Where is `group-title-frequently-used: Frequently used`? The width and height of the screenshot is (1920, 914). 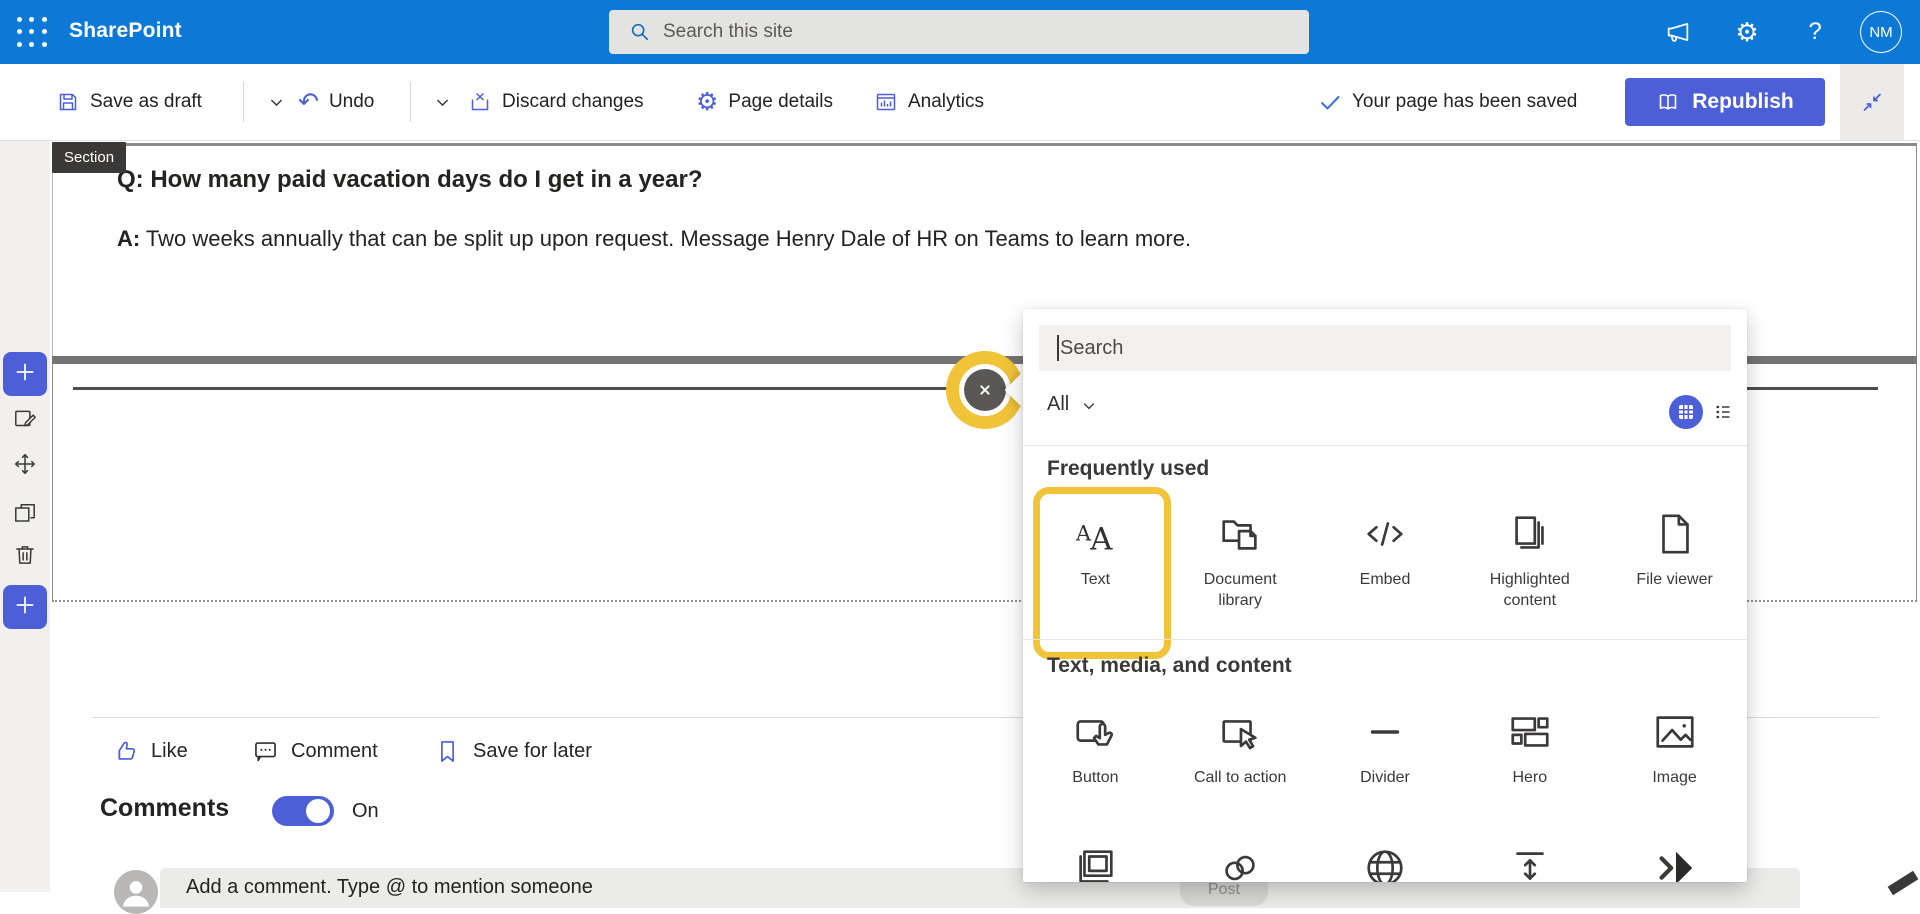
group-title-frequently-used: Frequently used is located at coordinates (1128, 468).